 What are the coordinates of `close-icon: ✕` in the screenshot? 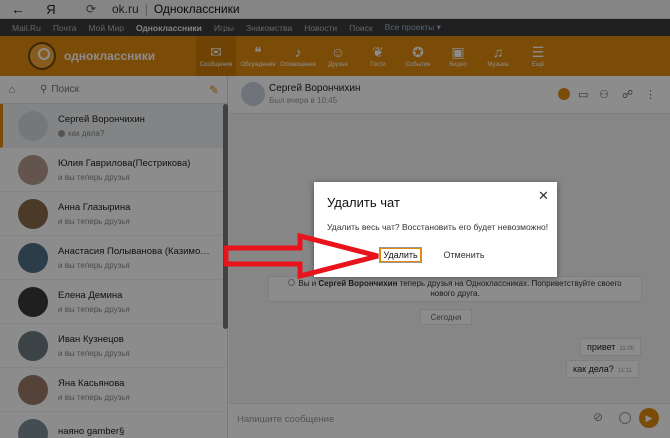 It's located at (543, 196).